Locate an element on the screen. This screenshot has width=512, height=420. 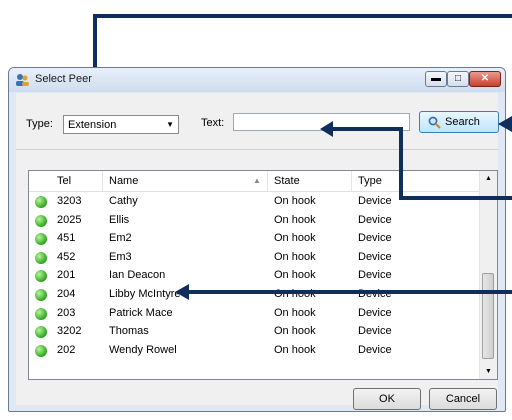
row-tel: 202 is located at coordinates (66, 349).